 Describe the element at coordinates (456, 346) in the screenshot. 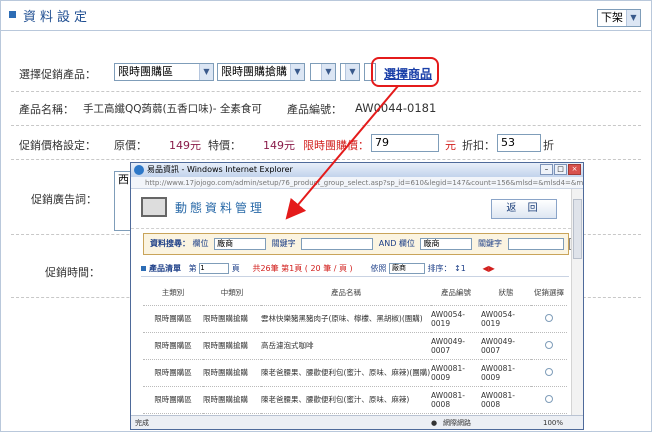

I see `cell-code: AW0049-0007` at that location.